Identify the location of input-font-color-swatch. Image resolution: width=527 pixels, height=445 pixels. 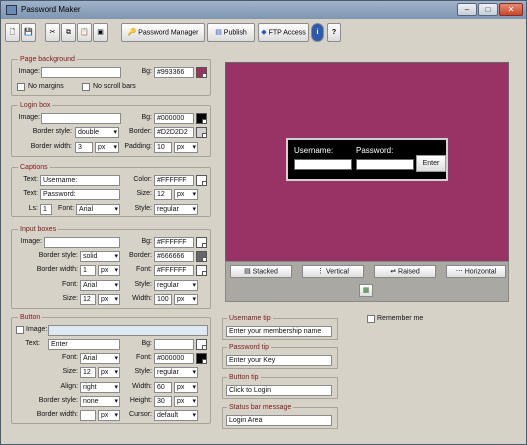
(201, 270).